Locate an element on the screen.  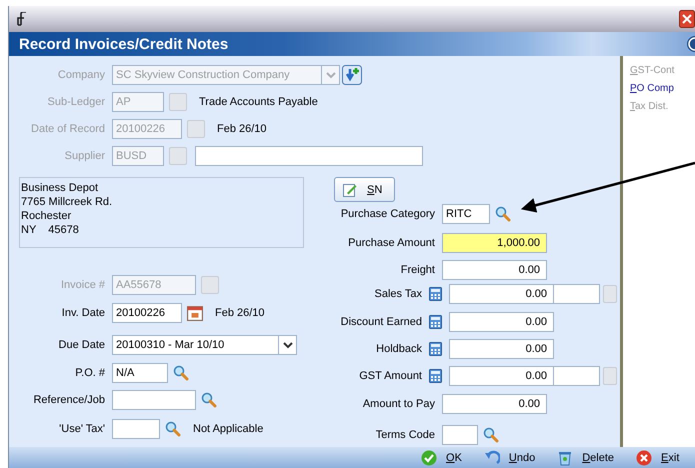
undo-icon is located at coordinates (492, 458).